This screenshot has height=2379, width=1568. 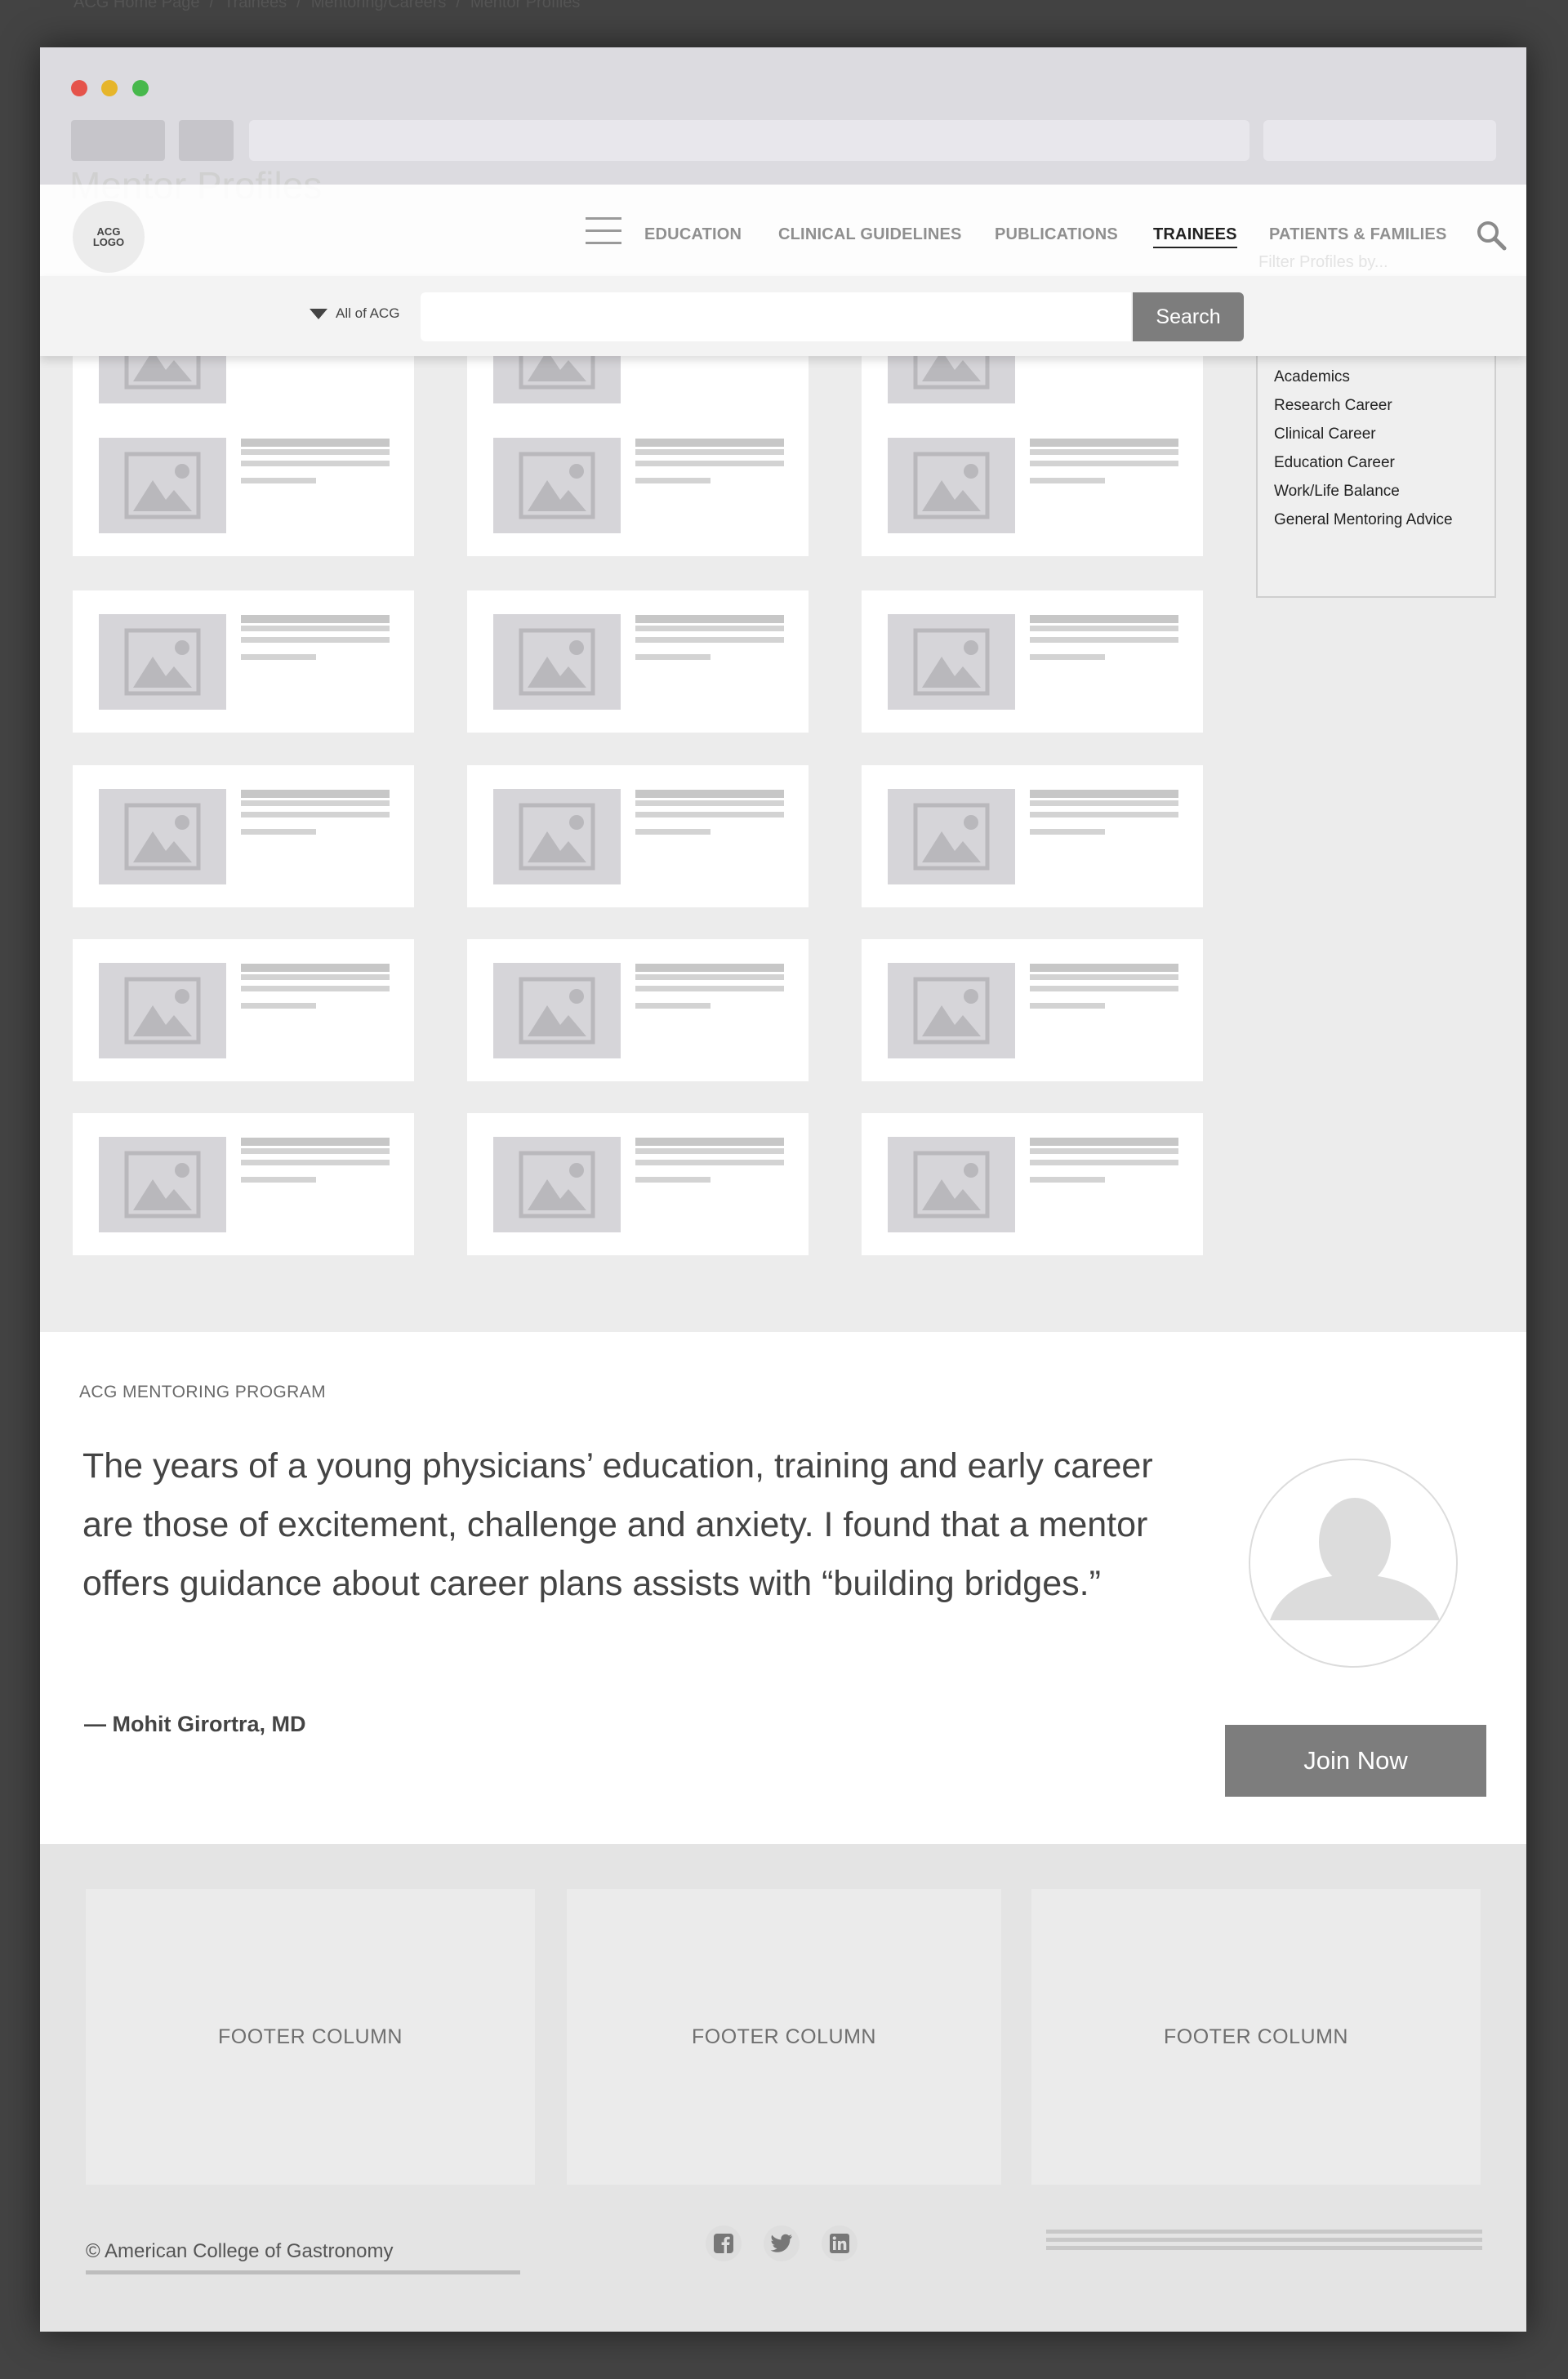 What do you see at coordinates (1358, 234) in the screenshot?
I see `nav-item-patients-families: PATIENTS & FAMILIES` at bounding box center [1358, 234].